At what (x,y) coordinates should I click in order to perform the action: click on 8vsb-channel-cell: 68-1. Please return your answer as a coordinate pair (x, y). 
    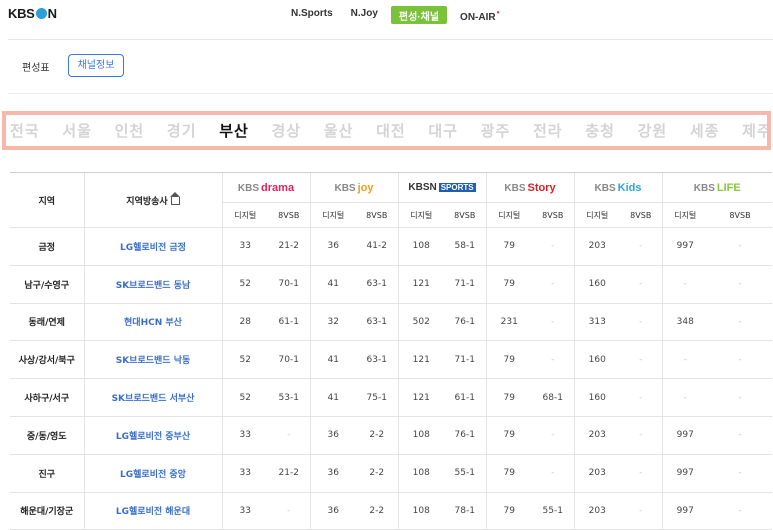
    Looking at the image, I should click on (553, 397).